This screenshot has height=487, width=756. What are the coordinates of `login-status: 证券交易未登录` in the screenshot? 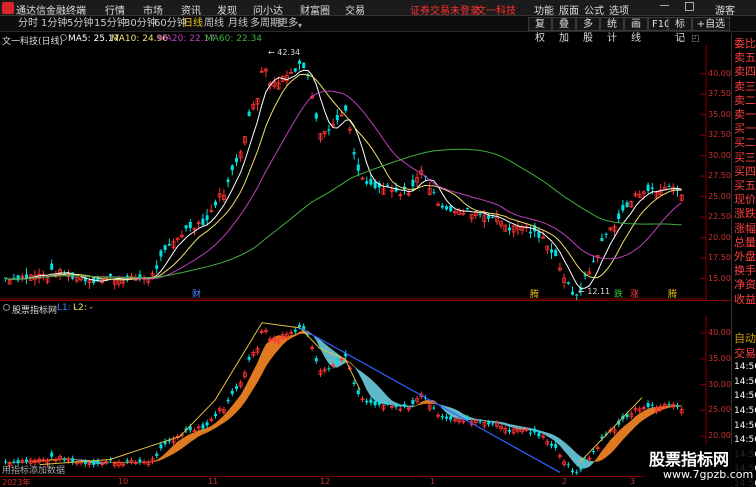 It's located at (445, 9).